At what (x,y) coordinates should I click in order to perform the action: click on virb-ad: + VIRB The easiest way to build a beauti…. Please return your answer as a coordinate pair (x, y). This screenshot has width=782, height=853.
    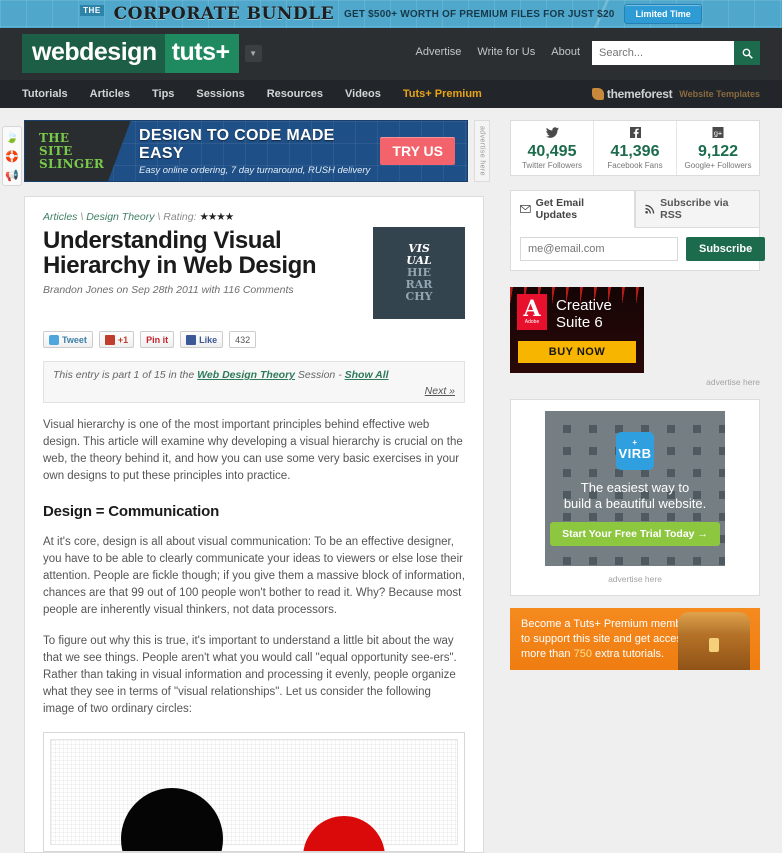
    Looking at the image, I should click on (635, 488).